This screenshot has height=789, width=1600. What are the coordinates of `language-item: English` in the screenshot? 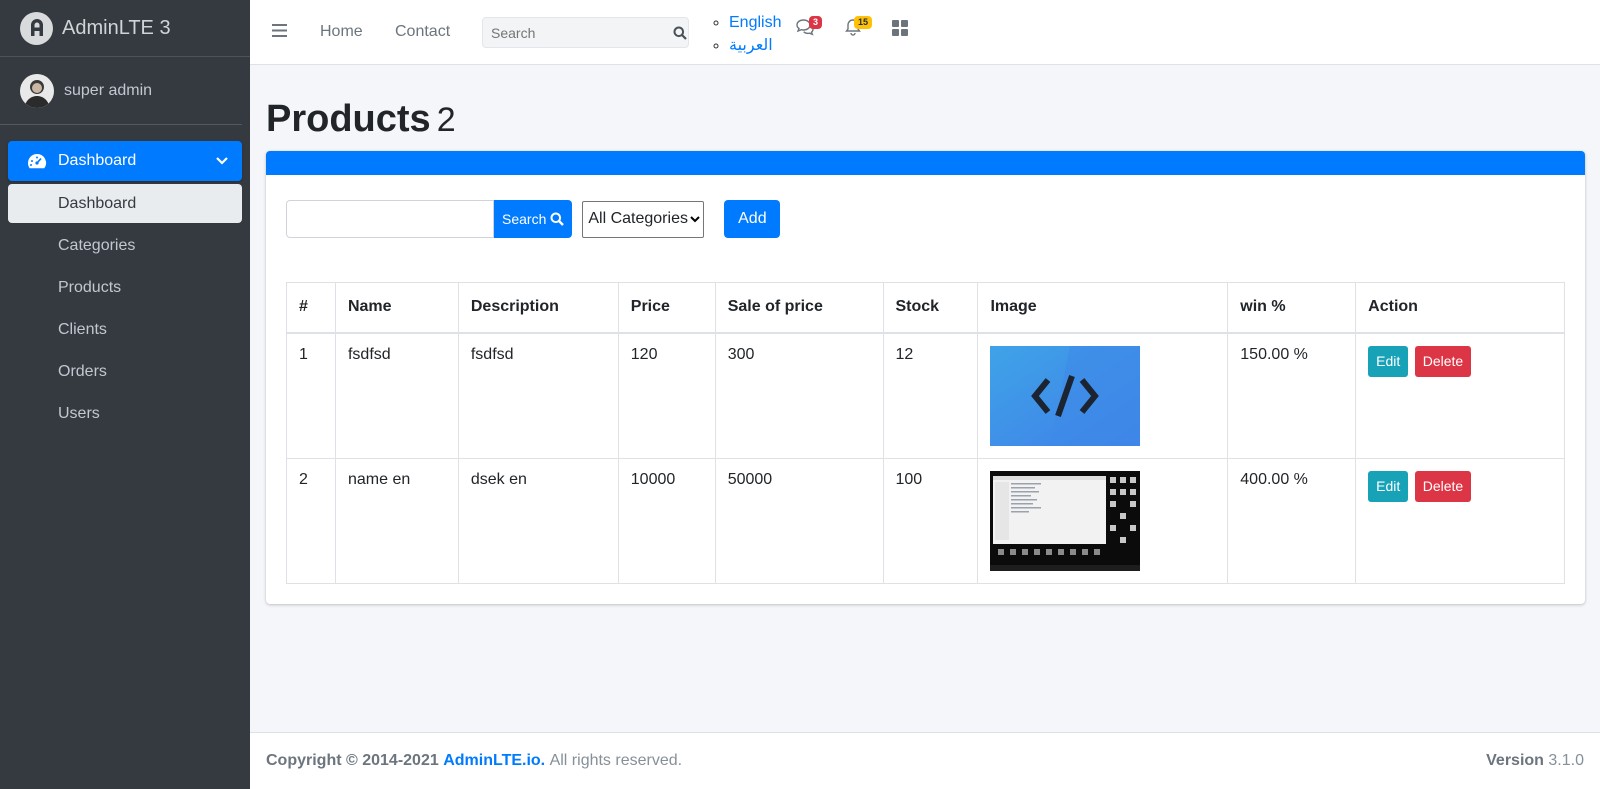 It's located at (755, 22).